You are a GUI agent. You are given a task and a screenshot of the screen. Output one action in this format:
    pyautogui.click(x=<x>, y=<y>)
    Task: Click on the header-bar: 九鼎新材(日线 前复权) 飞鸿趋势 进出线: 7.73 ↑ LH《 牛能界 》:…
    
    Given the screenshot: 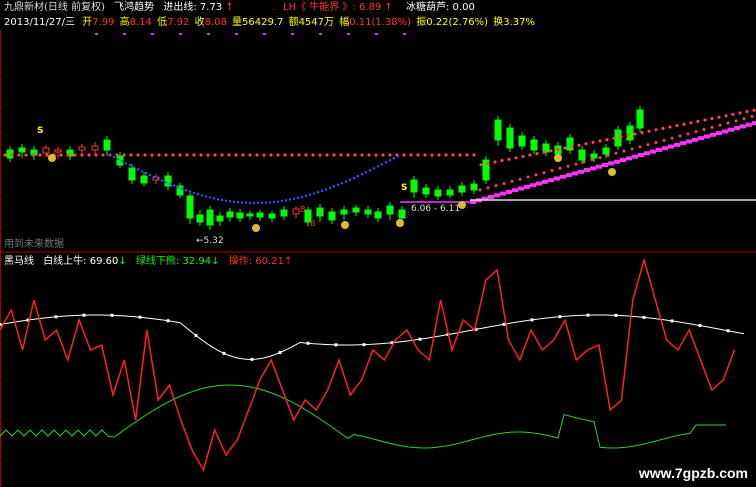 What is the action you would take?
    pyautogui.click(x=239, y=8)
    